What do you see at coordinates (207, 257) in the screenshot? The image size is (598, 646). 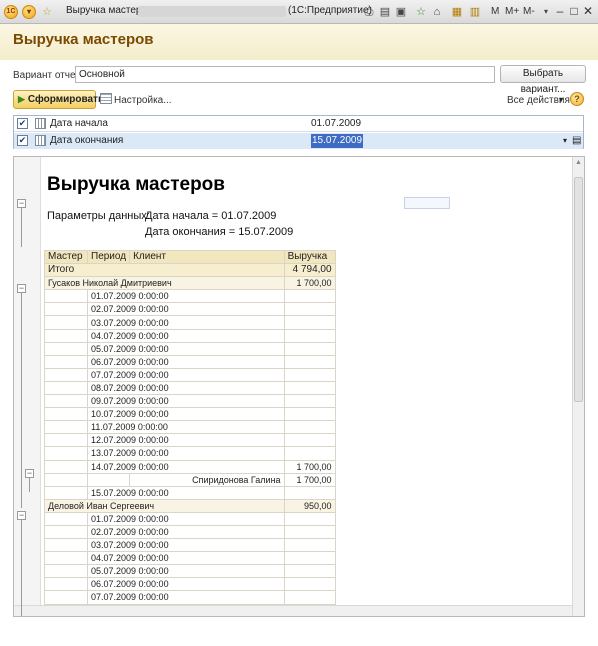 I see `column-header: Клиент` at bounding box center [207, 257].